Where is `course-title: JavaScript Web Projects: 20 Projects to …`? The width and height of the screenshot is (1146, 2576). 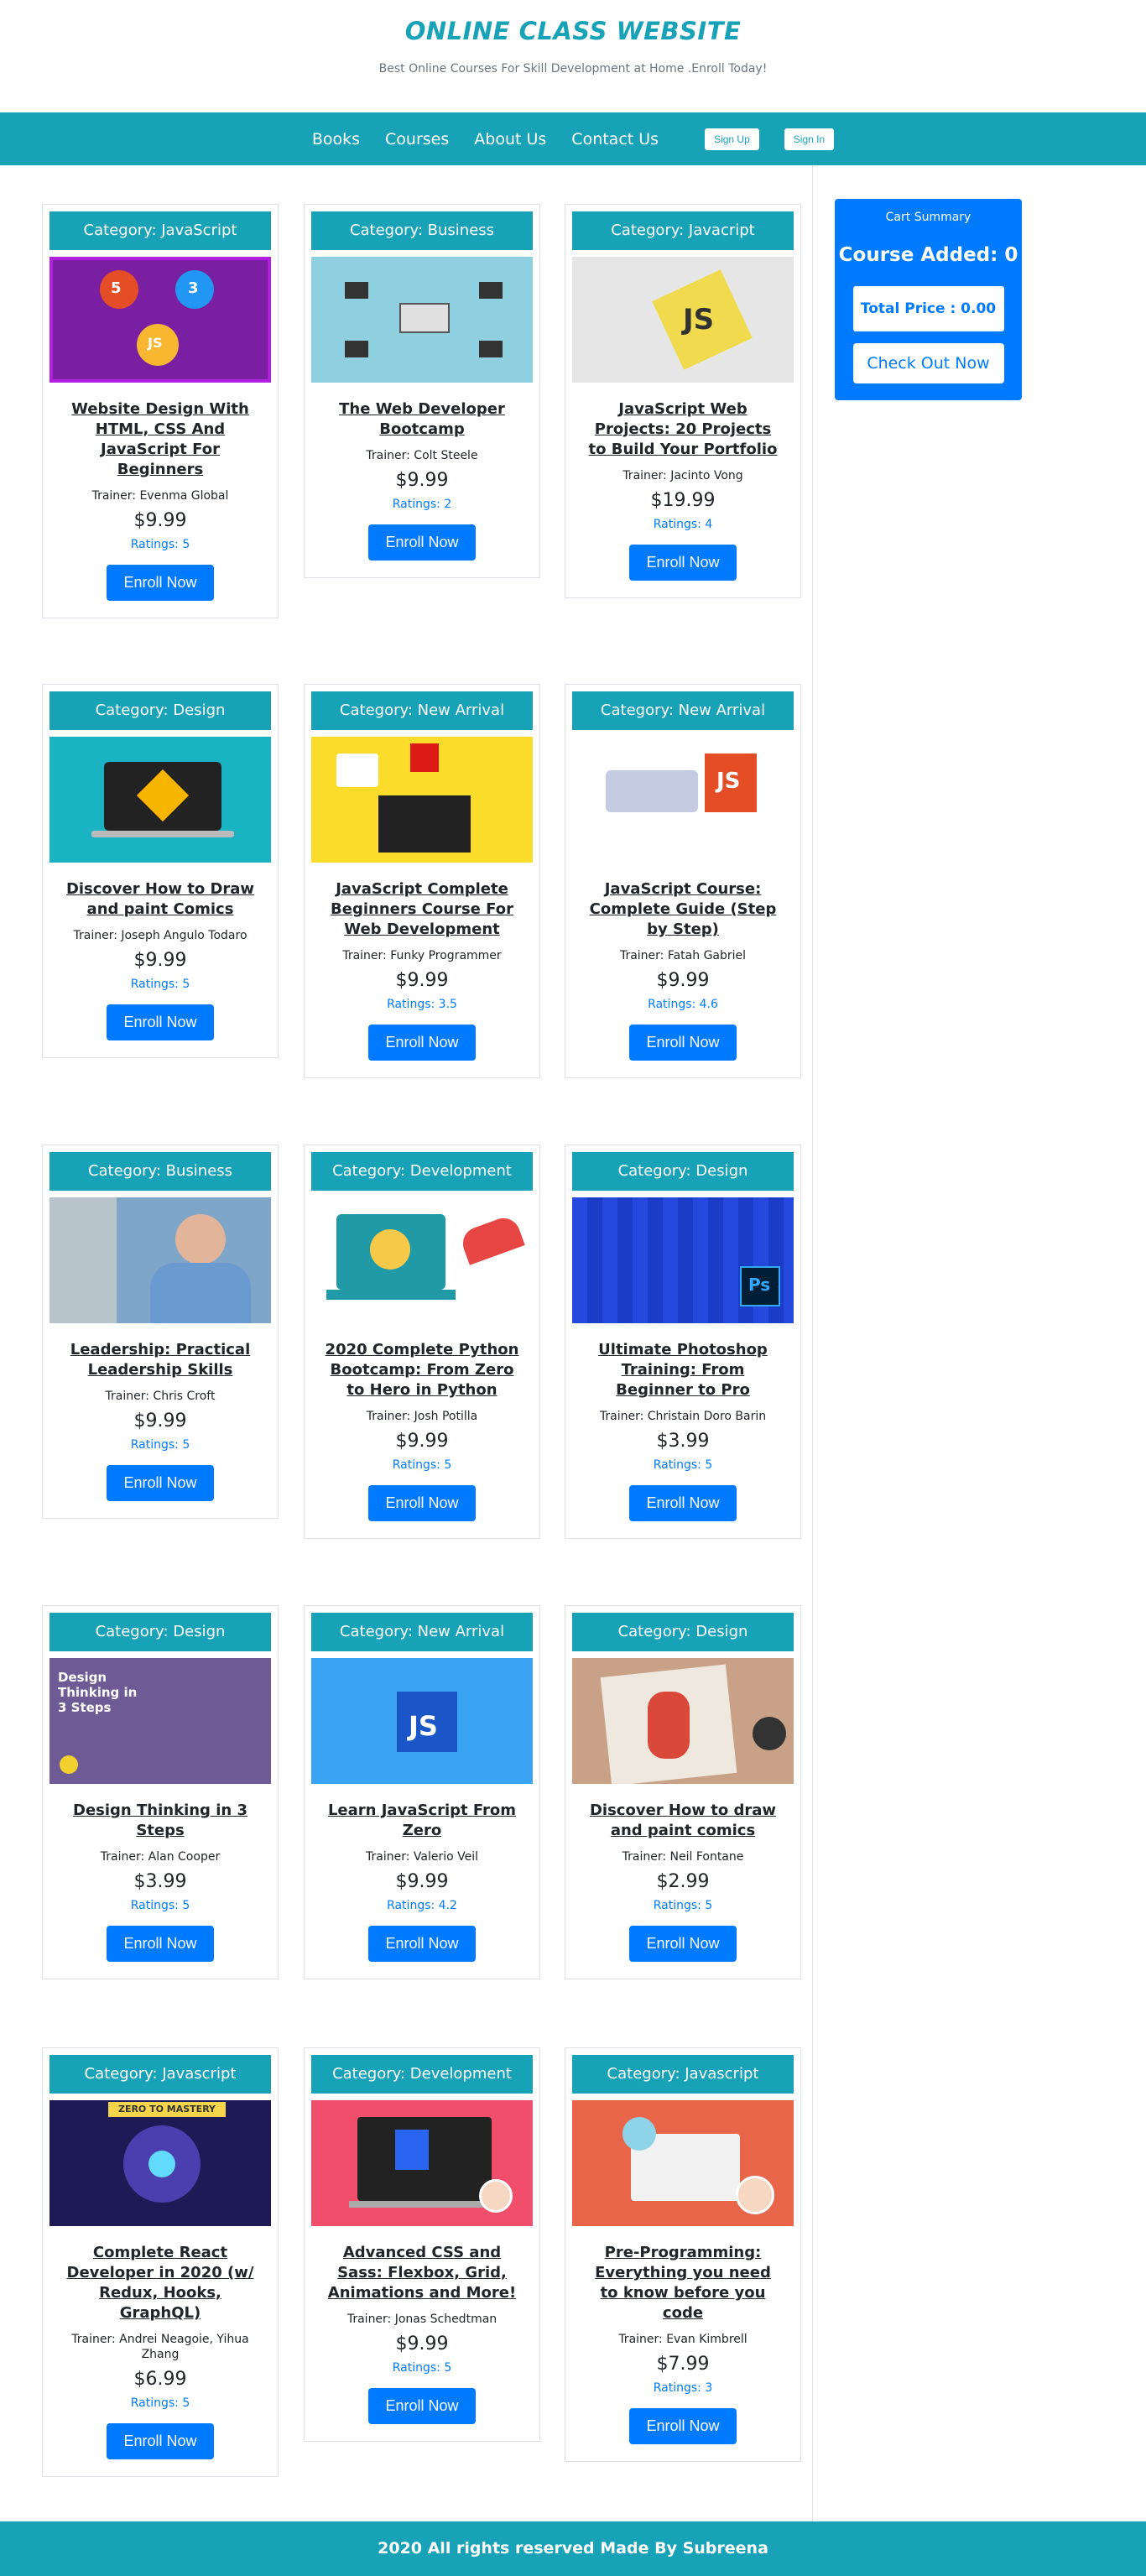
course-title: JavaScript Web Projects: 20 Projects to … is located at coordinates (683, 429).